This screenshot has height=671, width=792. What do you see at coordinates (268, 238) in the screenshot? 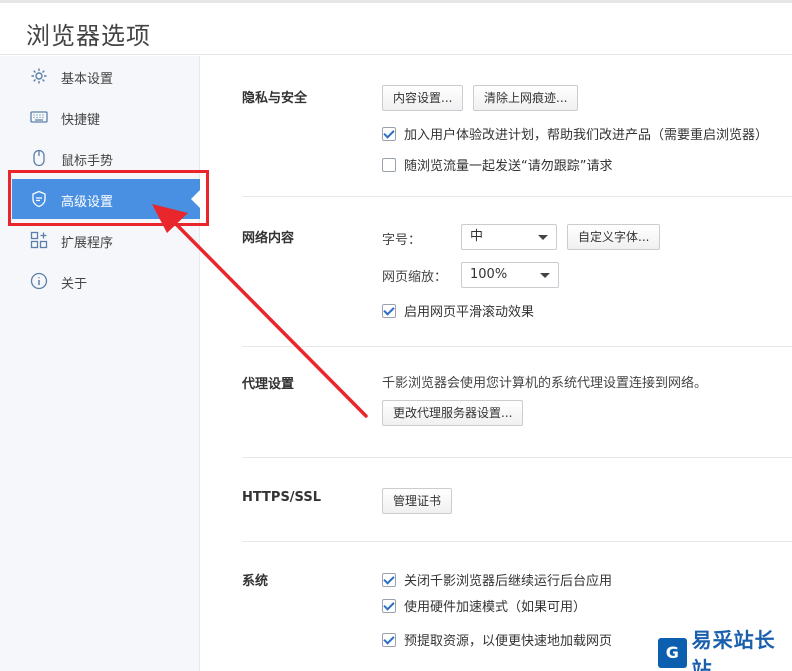
I see `section-title-web-content: 网络内容` at bounding box center [268, 238].